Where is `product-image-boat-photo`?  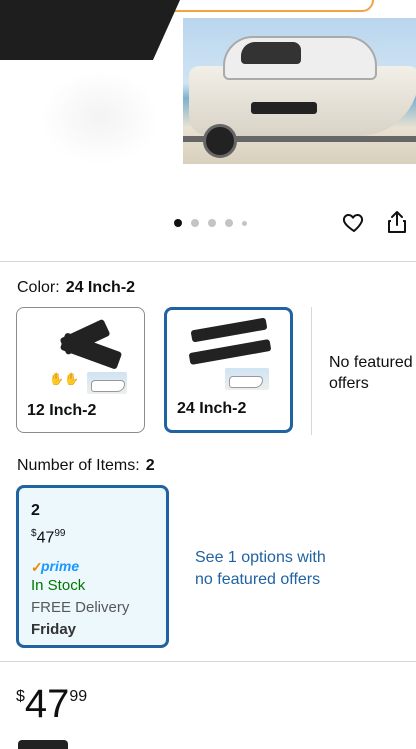 product-image-boat-photo is located at coordinates (299, 91).